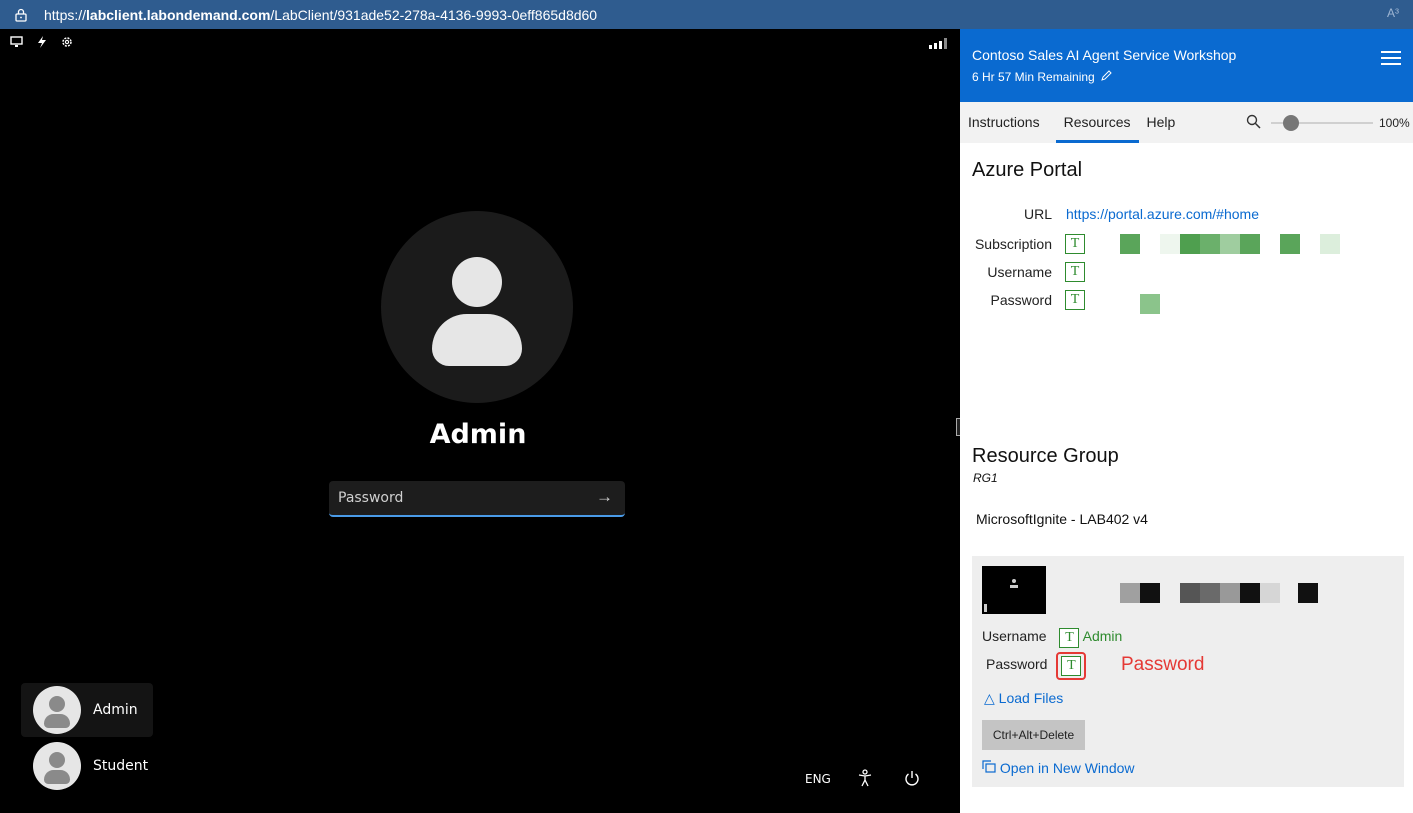 The height and width of the screenshot is (813, 1413). What do you see at coordinates (1186, 302) in the screenshot?
I see `password-row: Password T` at bounding box center [1186, 302].